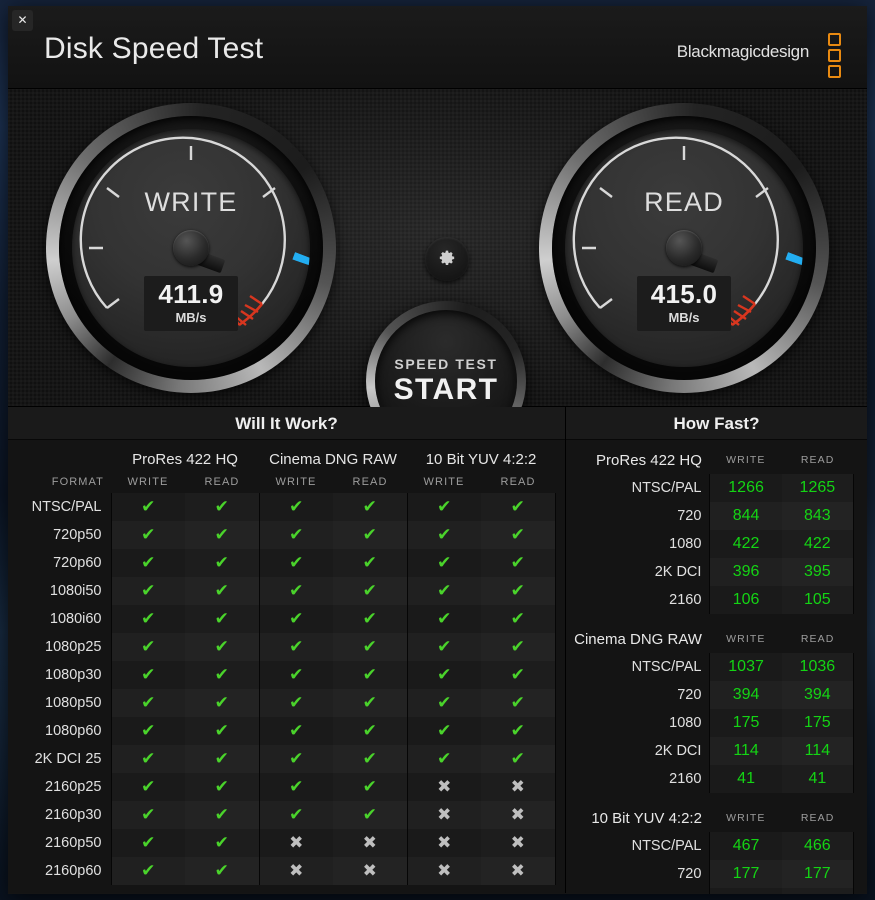  What do you see at coordinates (714, 723) in the screenshot?
I see `table-row: 1080 175 175` at bounding box center [714, 723].